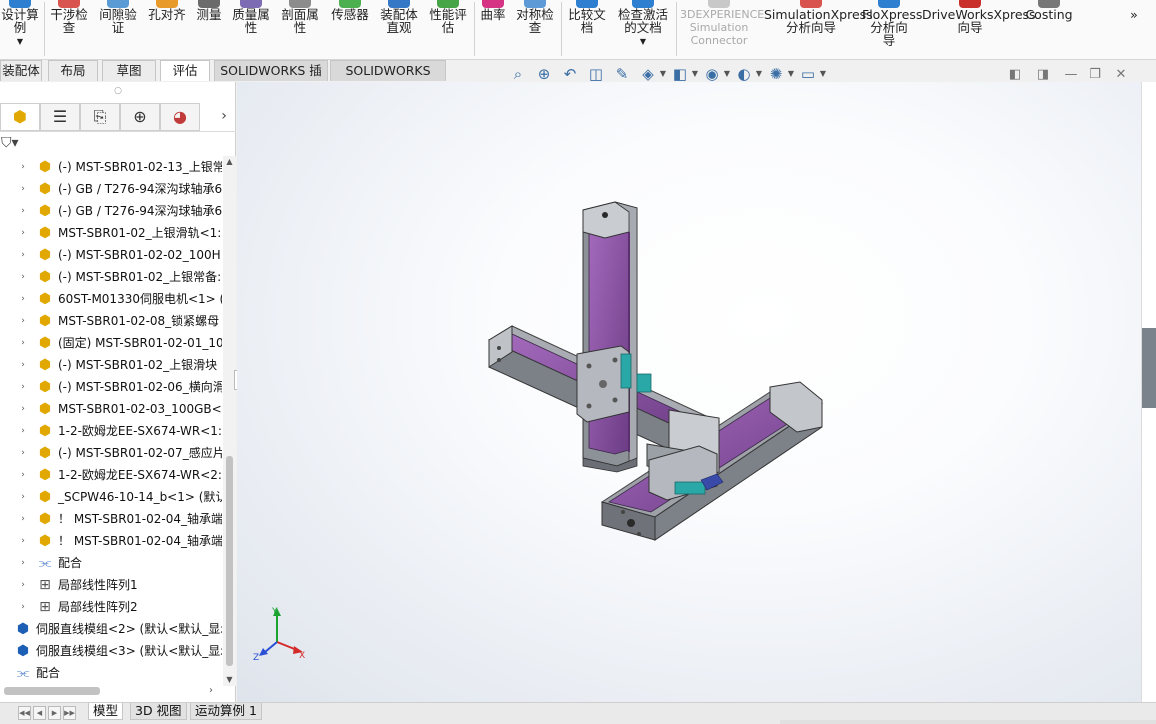 The image size is (1156, 724). I want to click on scroll-right-icon: ›, so click(211, 691).